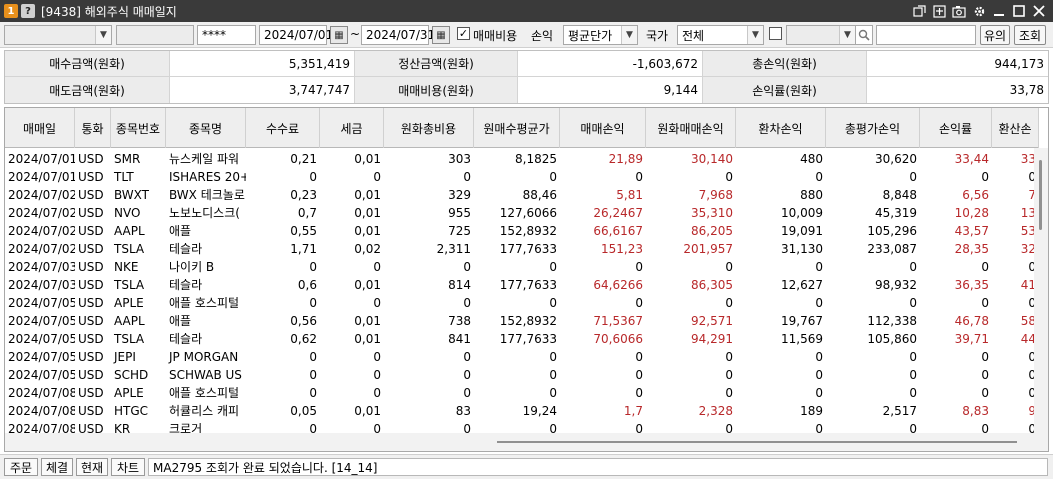  What do you see at coordinates (40, 128) in the screenshot?
I see `column-header-trade-date: 매매일` at bounding box center [40, 128].